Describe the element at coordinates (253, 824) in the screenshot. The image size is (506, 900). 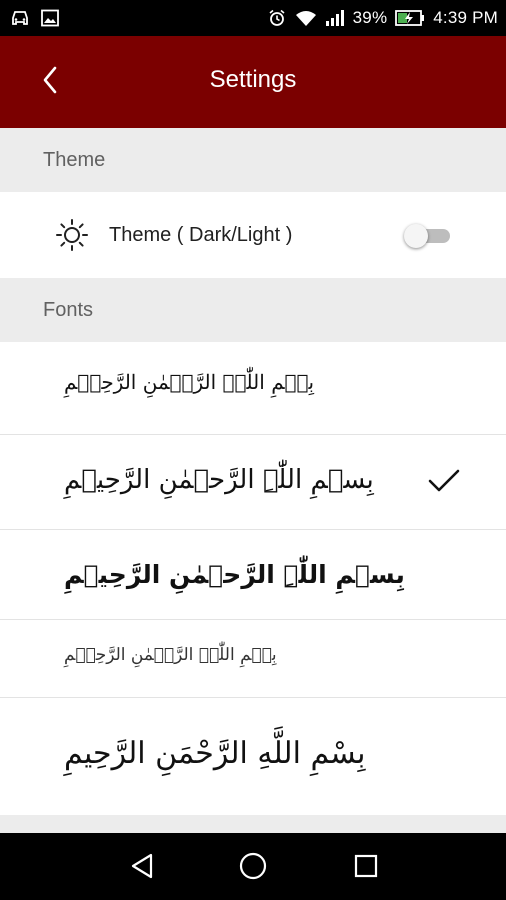
I see `section-header-next` at that location.